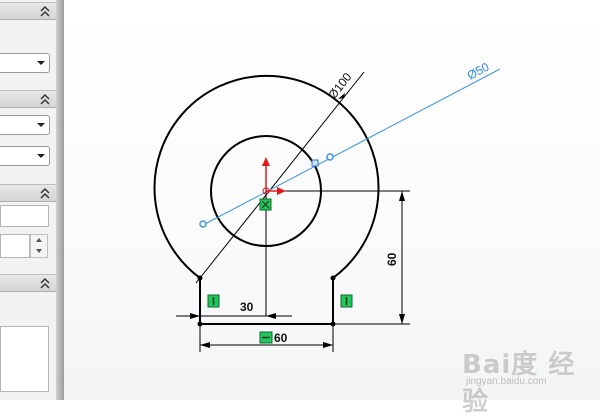  I want to click on origin-icon, so click(274, 176).